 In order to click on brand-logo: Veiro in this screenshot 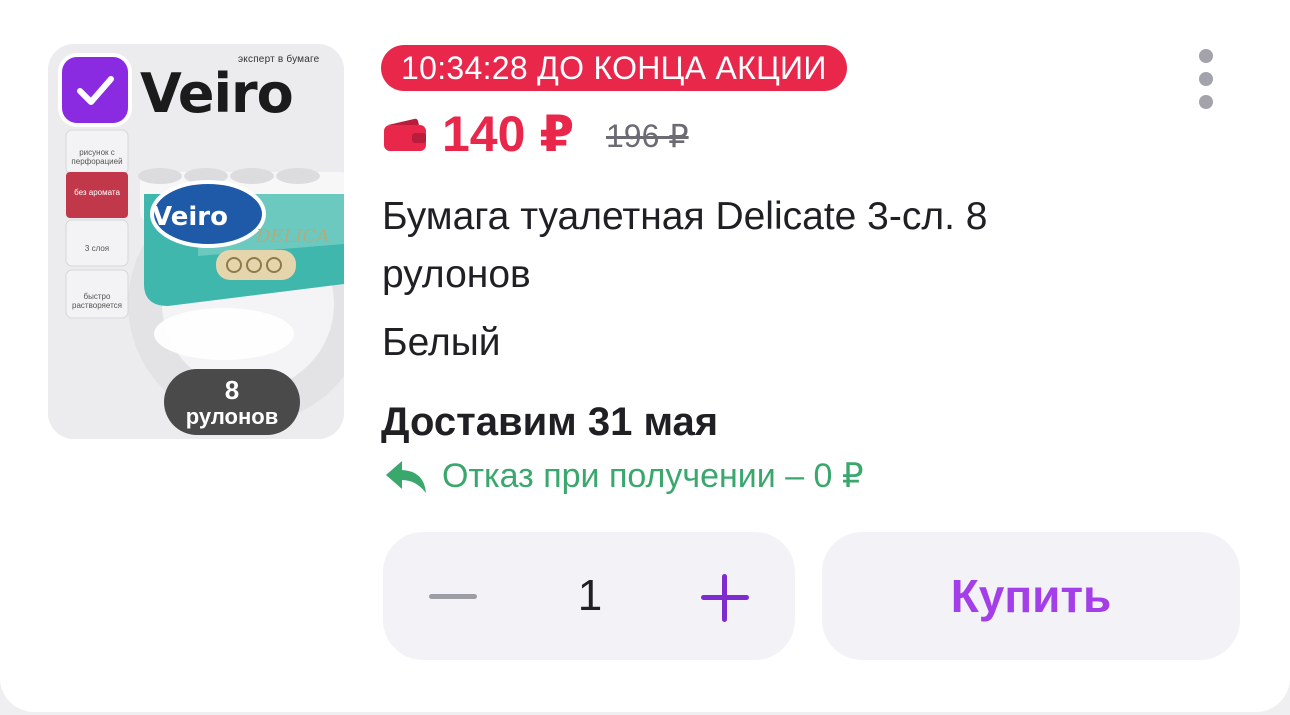, I will do `click(217, 93)`.